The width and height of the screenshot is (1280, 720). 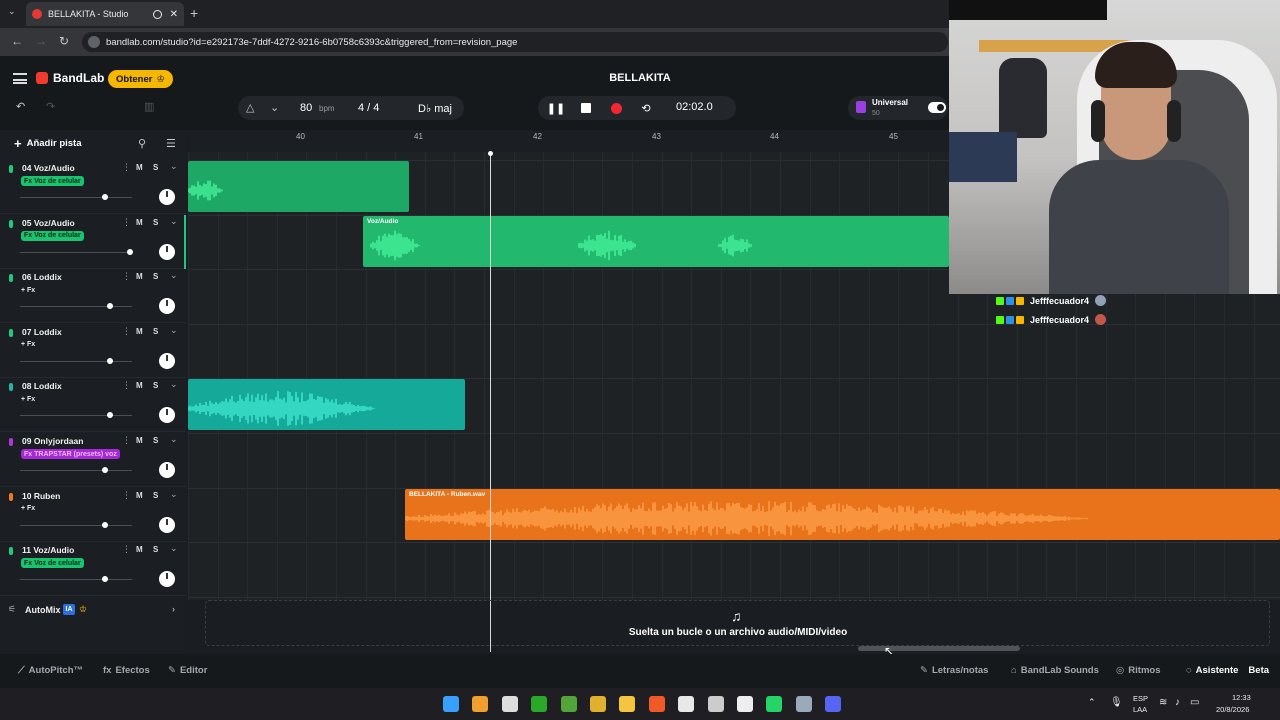 I want to click on track-header: 10 Ruben ⋮ M S ⌄ + Fx, so click(x=93, y=515).